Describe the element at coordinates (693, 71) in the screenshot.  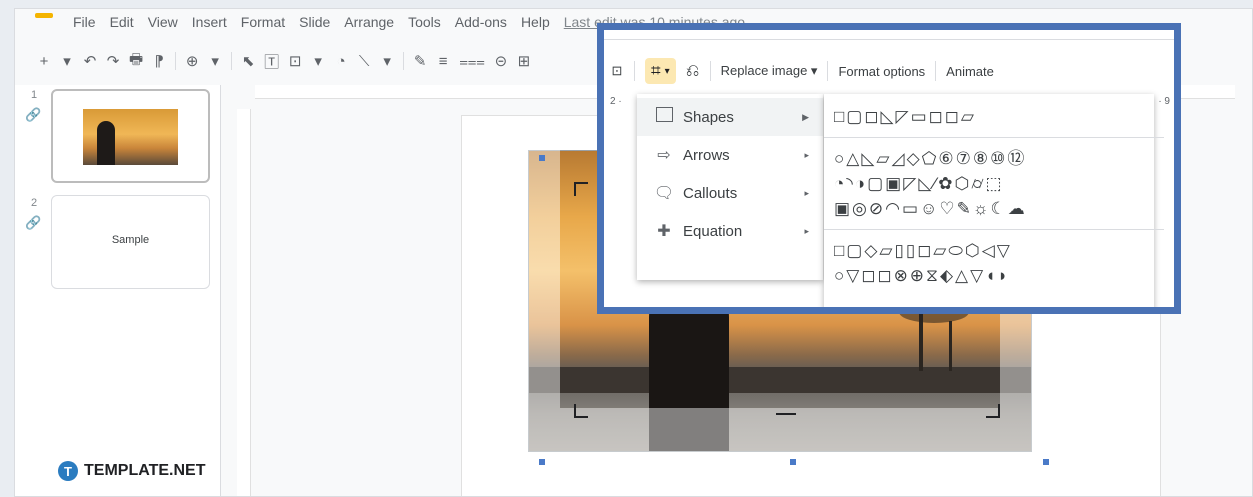
I see `reset-image-icon: ⎌` at that location.